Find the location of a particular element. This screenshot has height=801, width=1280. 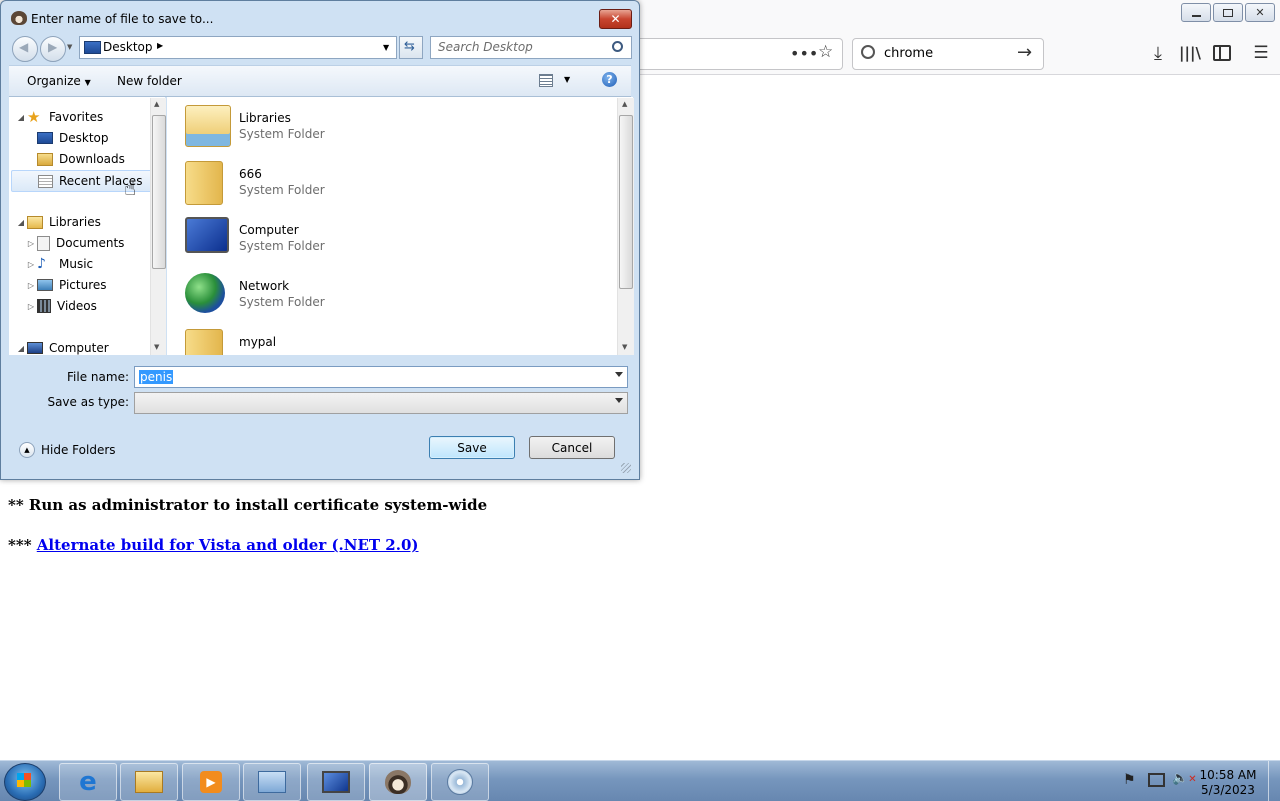

nav-desktop-label: Desktop is located at coordinates (84, 138).